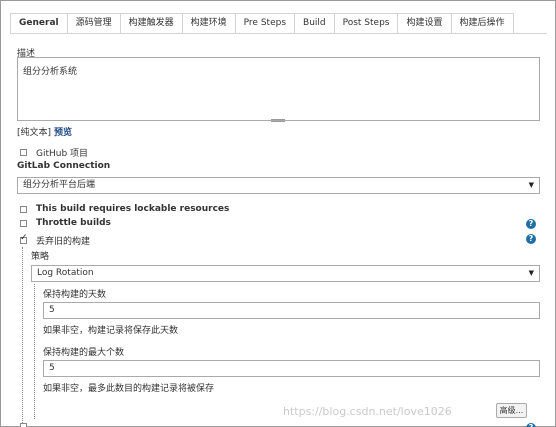 The image size is (556, 427). I want to click on days-to-keep-label: 保持构建的天数, so click(75, 295).